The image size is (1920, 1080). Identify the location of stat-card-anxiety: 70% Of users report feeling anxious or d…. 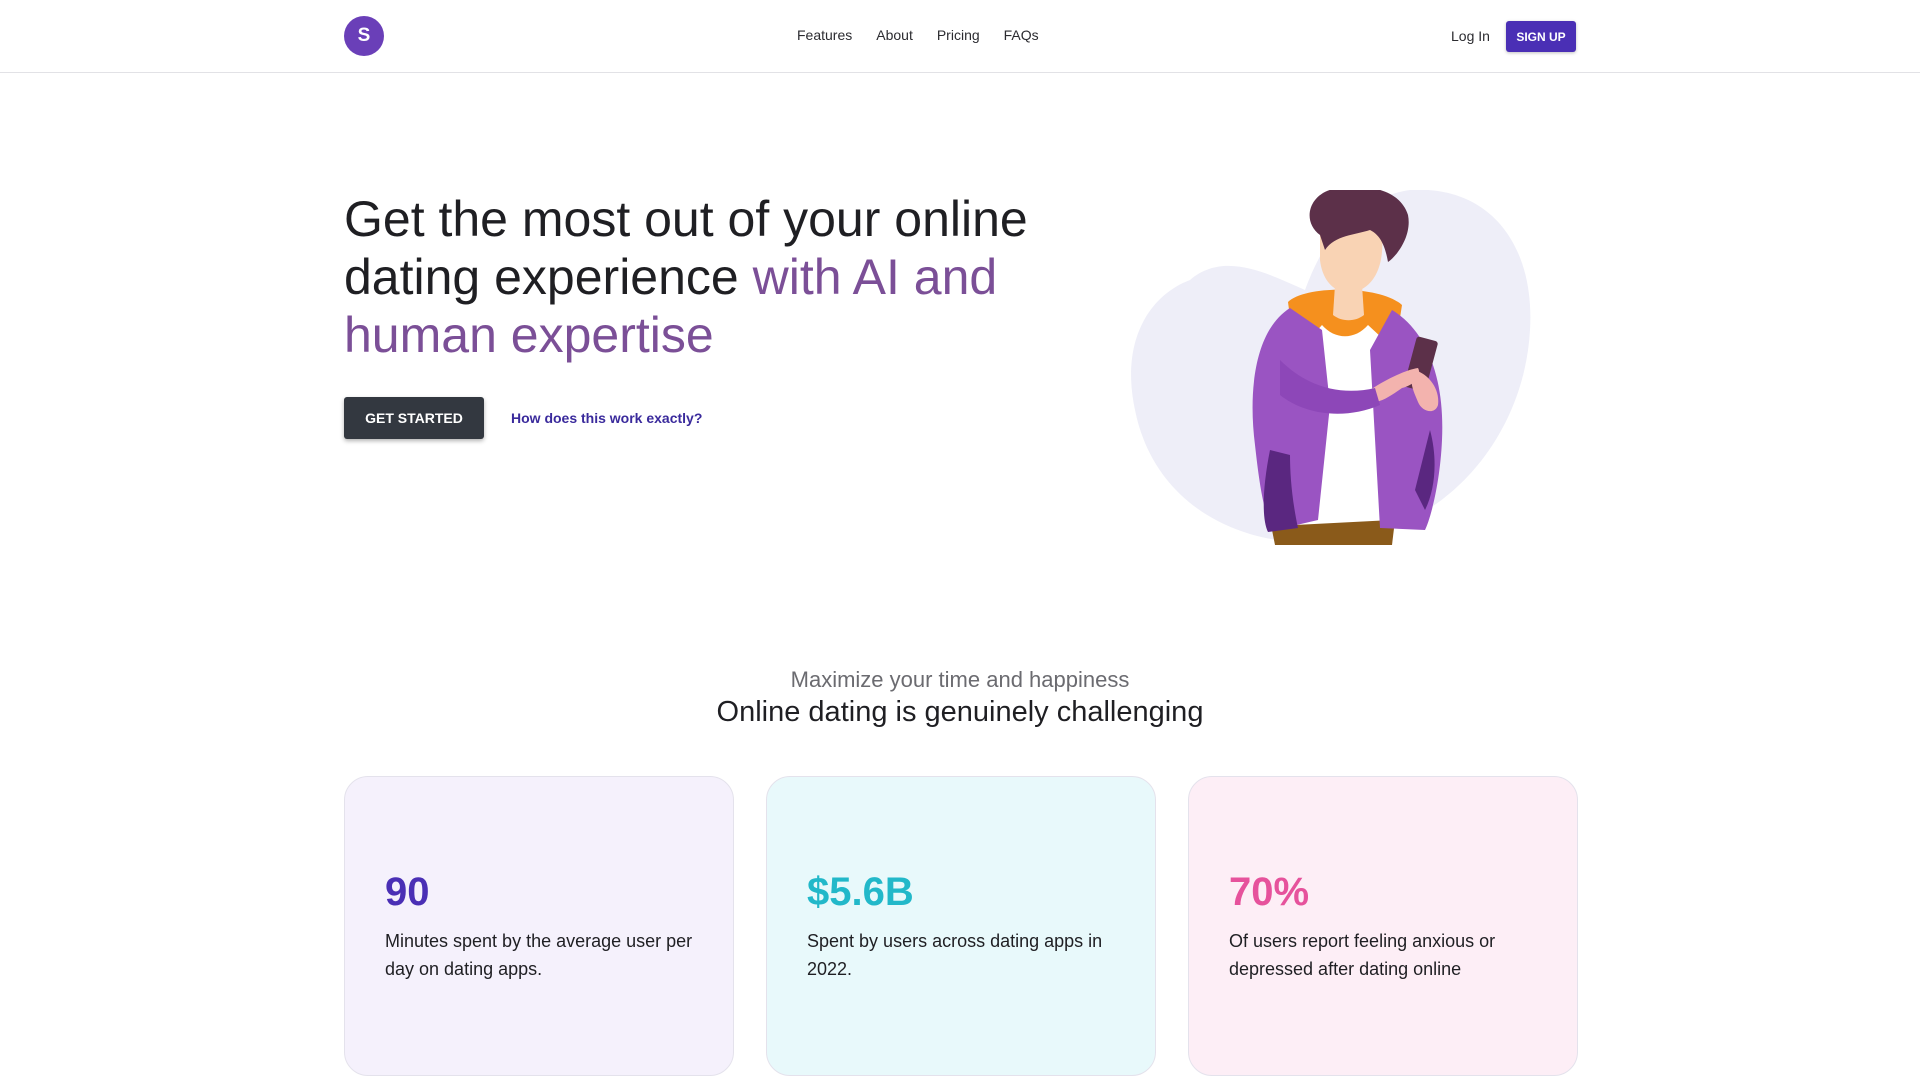
(1383, 926).